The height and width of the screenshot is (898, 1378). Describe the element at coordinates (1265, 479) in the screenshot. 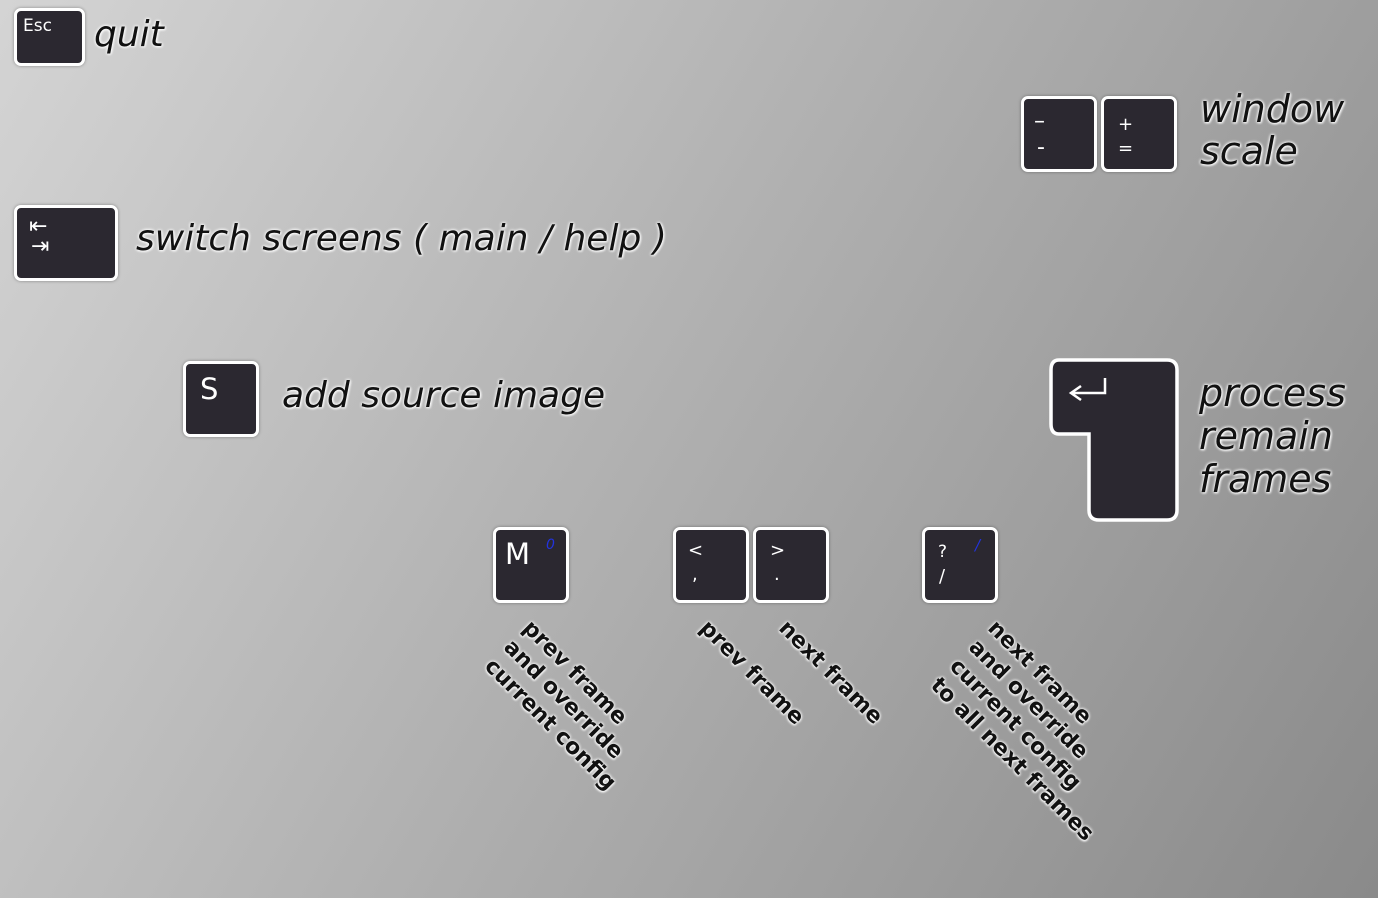

I see `process-line3: frames` at that location.